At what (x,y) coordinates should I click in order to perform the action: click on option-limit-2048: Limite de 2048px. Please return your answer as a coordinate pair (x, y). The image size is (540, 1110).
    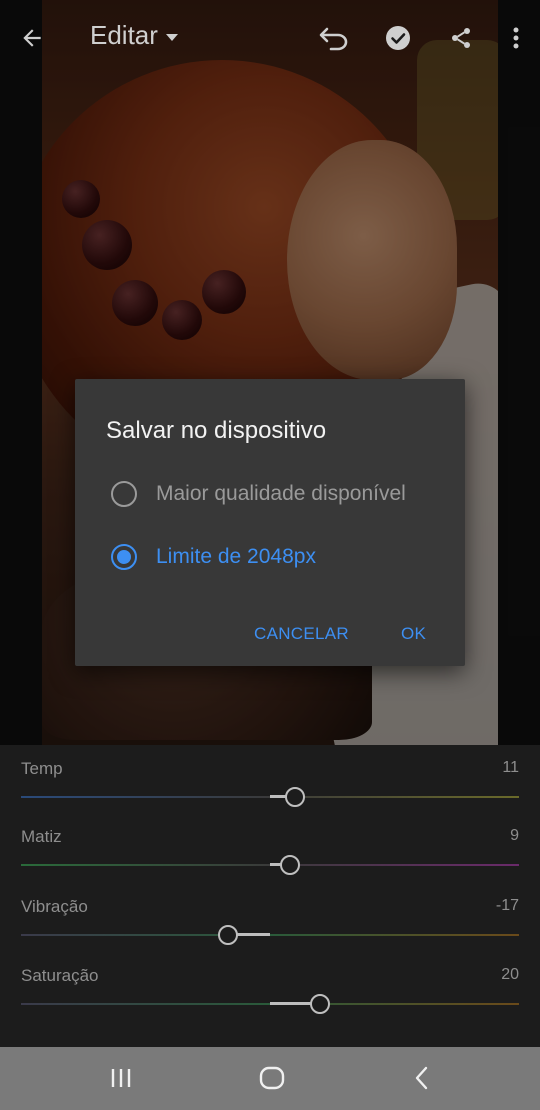
    Looking at the image, I should click on (213, 557).